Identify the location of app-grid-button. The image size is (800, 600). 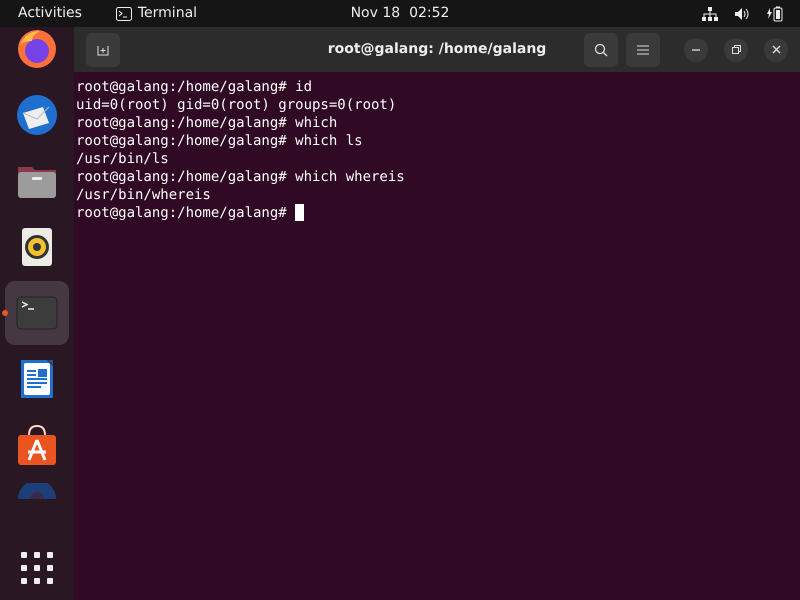
(37, 568).